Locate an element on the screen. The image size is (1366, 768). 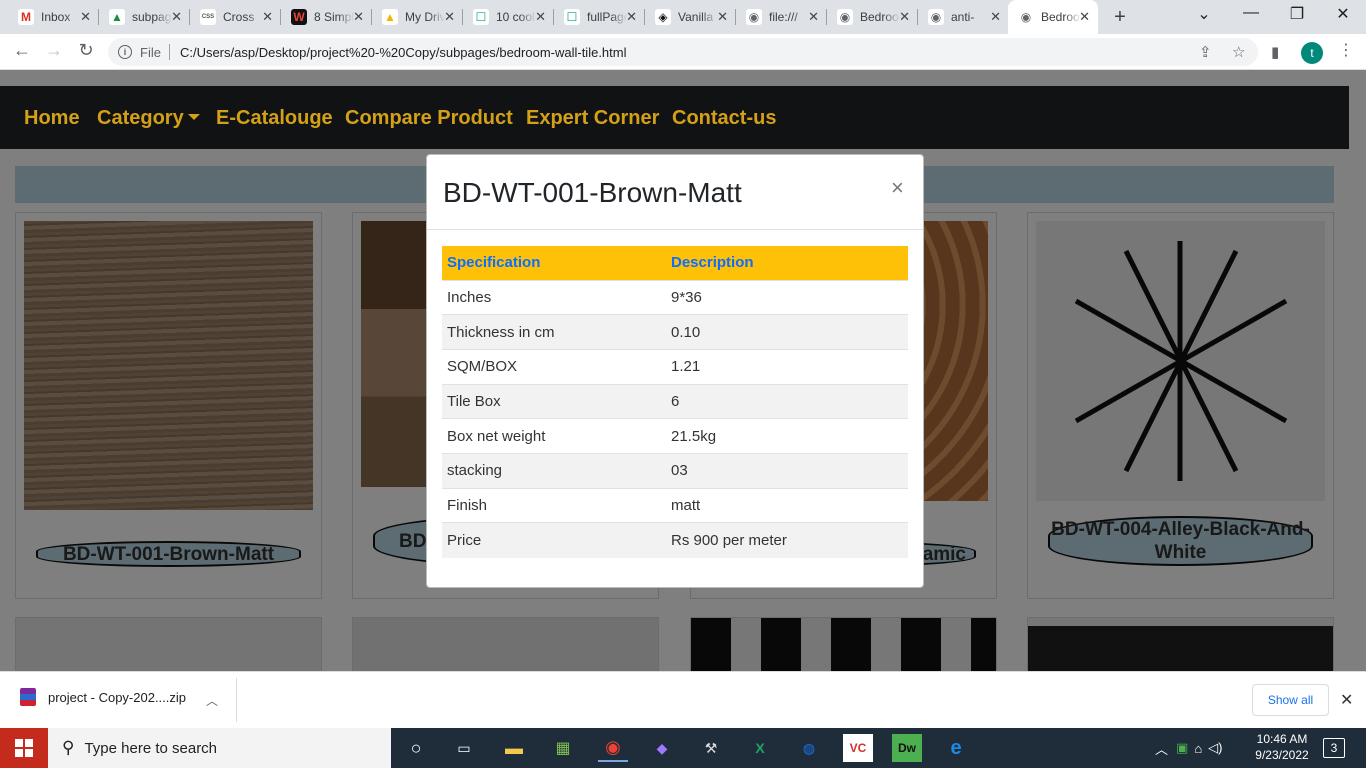
file-explorer-icon: ▬ is located at coordinates (514, 748).